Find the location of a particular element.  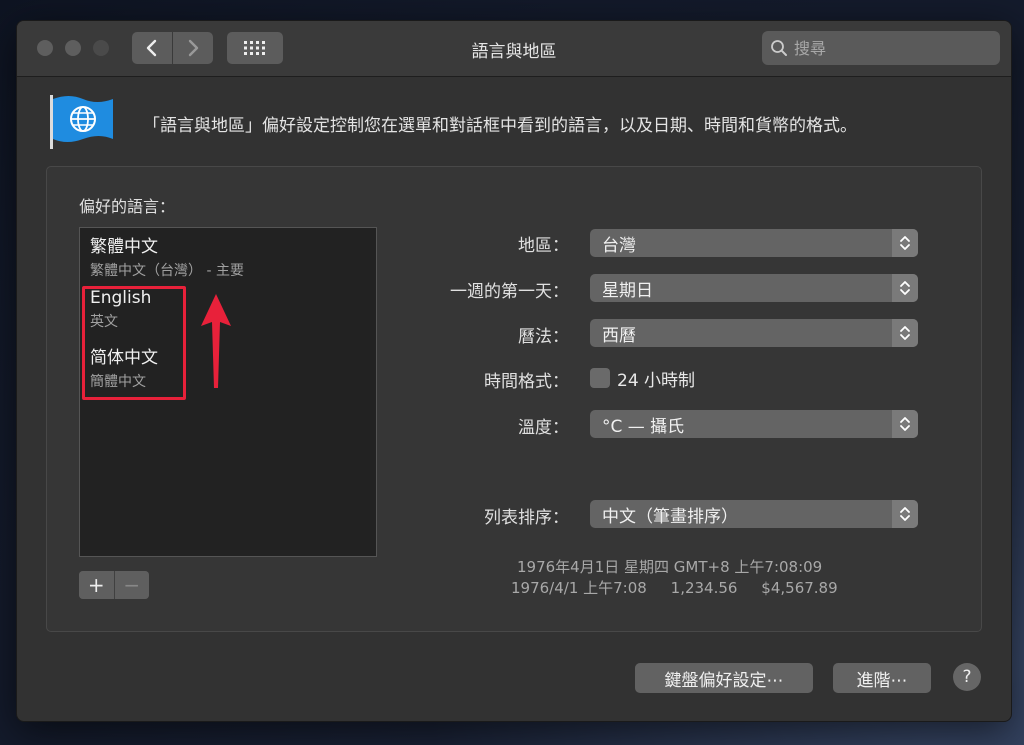

first-day-value: 星期日 is located at coordinates (627, 290).